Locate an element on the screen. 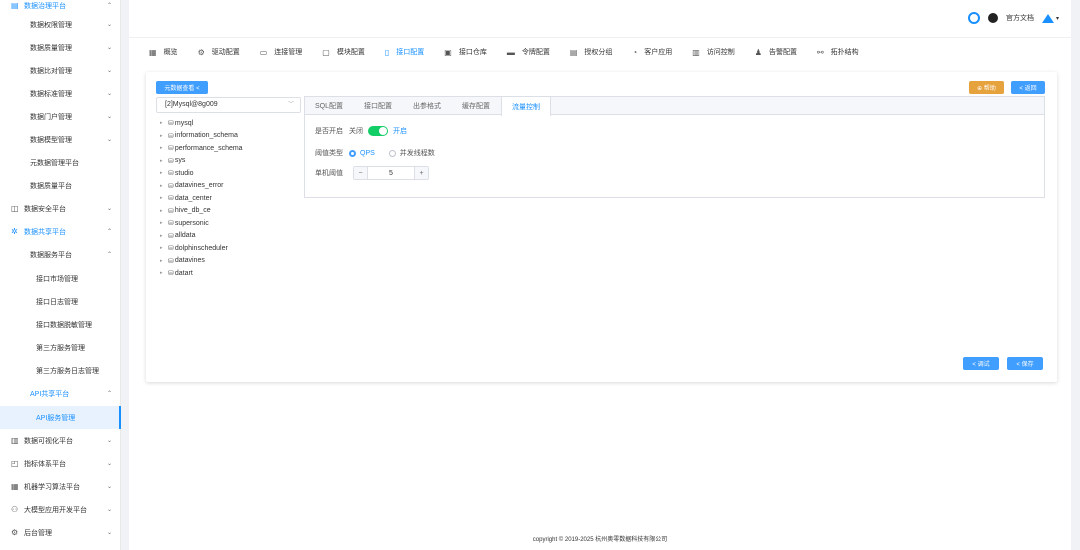 The image size is (1080, 550). sidebar-item: ◫ 数据安全平台 ⌄ is located at coordinates (60, 208).